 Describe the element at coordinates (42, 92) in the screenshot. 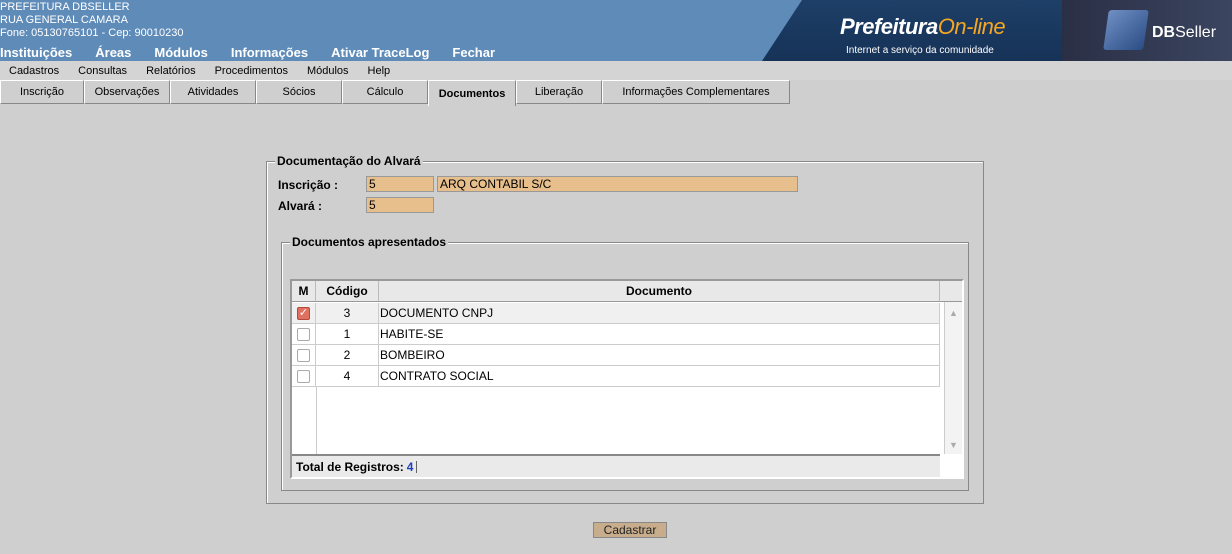

I see `tab-inscricao: Inscrição` at that location.